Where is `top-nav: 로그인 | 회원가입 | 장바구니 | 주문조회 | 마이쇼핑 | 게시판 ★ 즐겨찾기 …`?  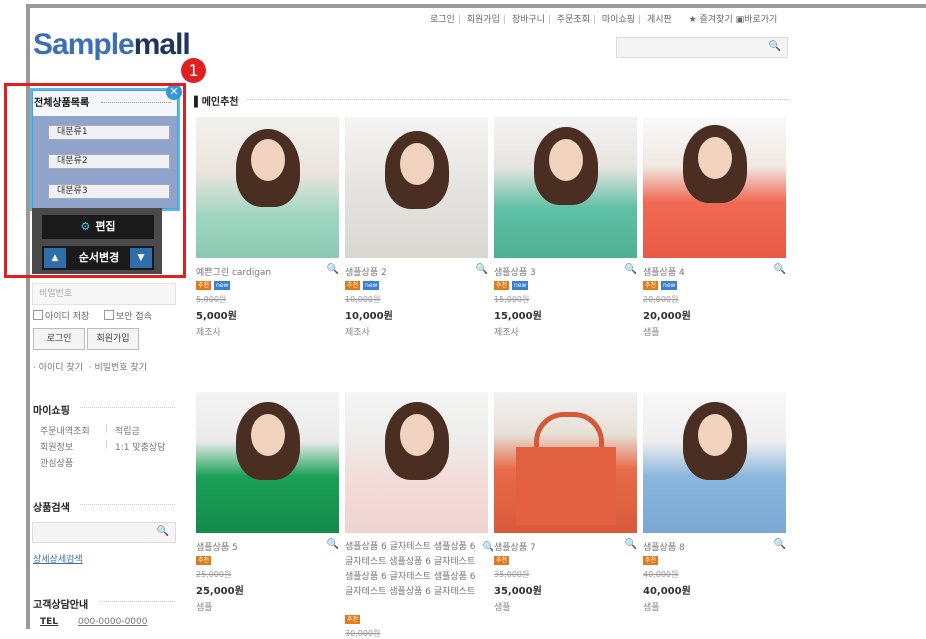 top-nav: 로그인 | 회원가입 | 장바구니 | 주문조회 | 마이쇼핑 | 게시판 ★ 즐겨찾기 … is located at coordinates (604, 20).